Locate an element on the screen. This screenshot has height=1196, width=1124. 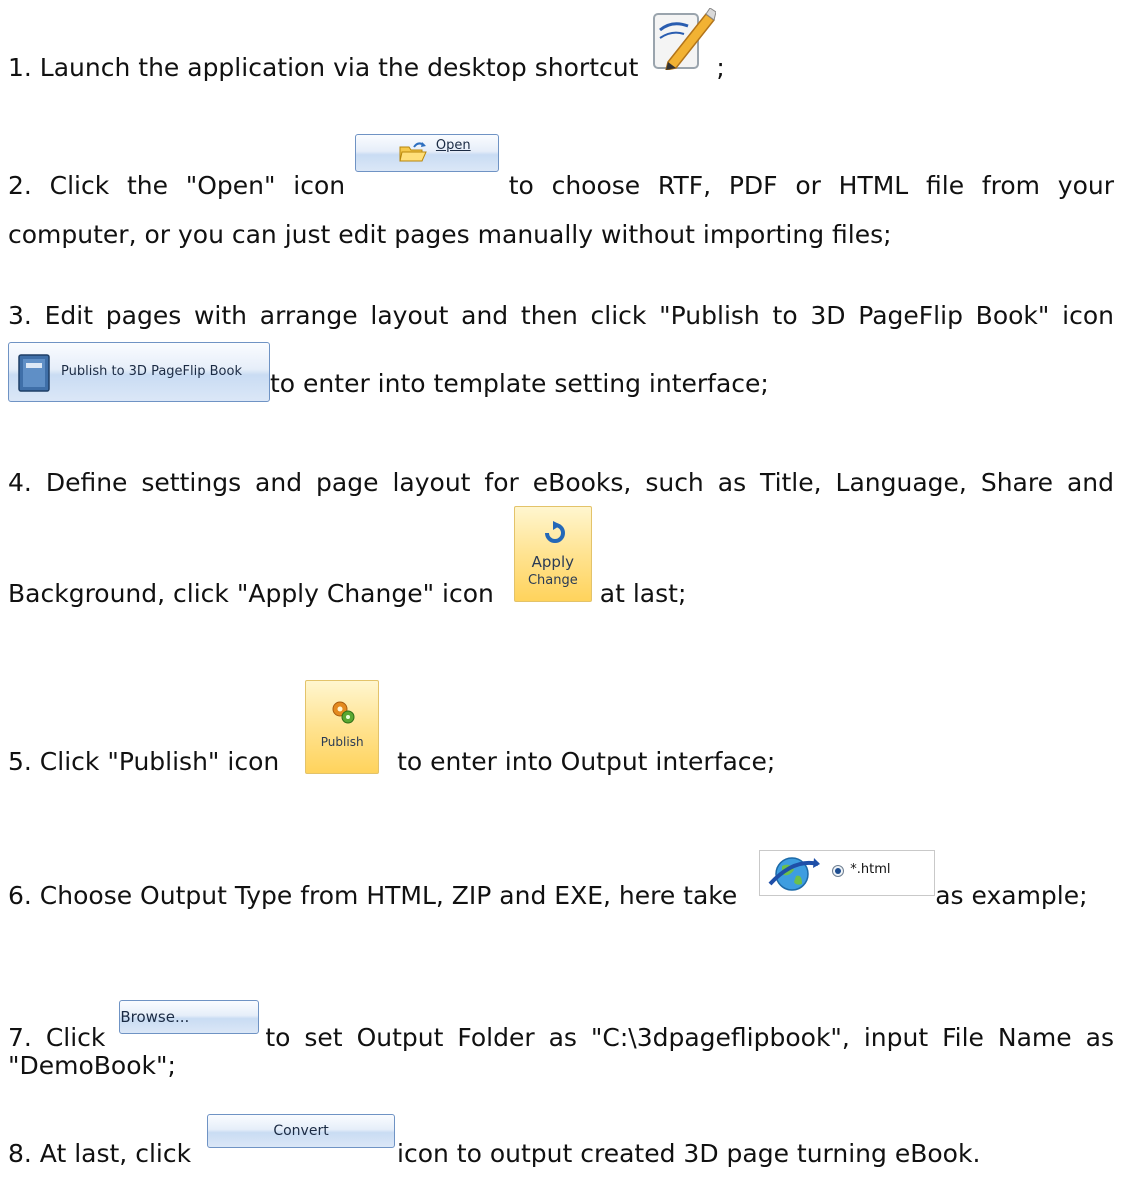
gears-icon is located at coordinates (343, 716).